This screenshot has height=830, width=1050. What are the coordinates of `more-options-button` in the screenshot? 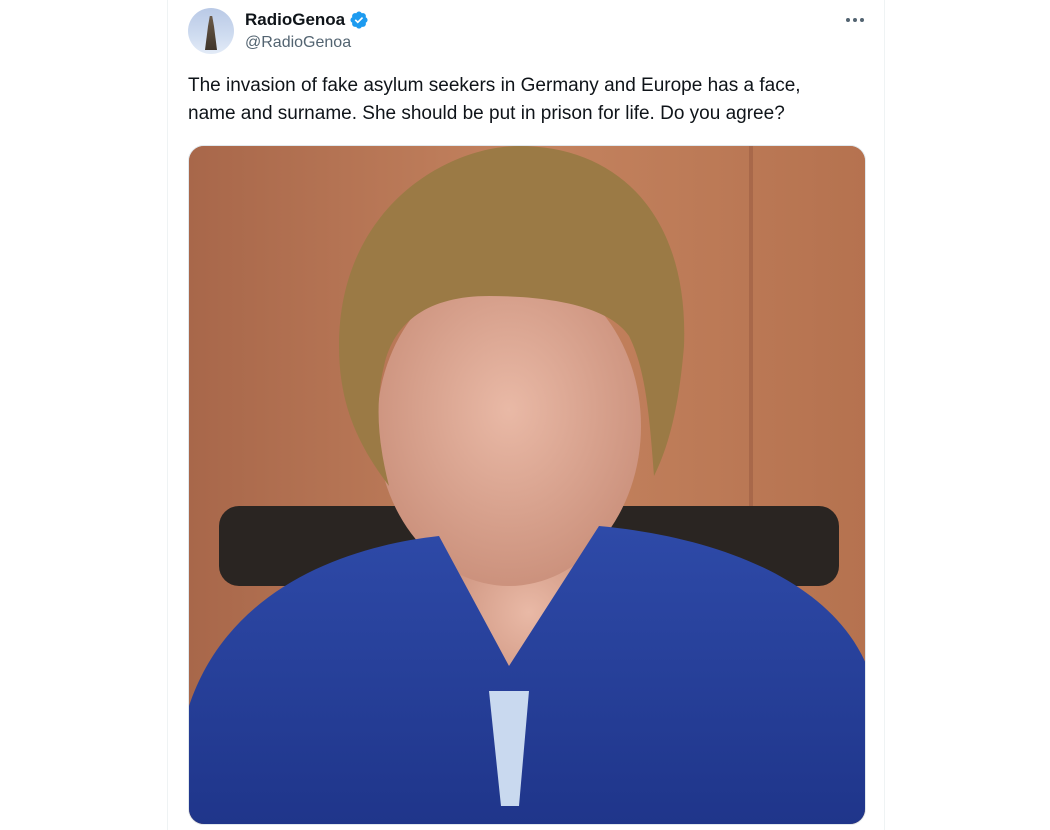 It's located at (855, 19).